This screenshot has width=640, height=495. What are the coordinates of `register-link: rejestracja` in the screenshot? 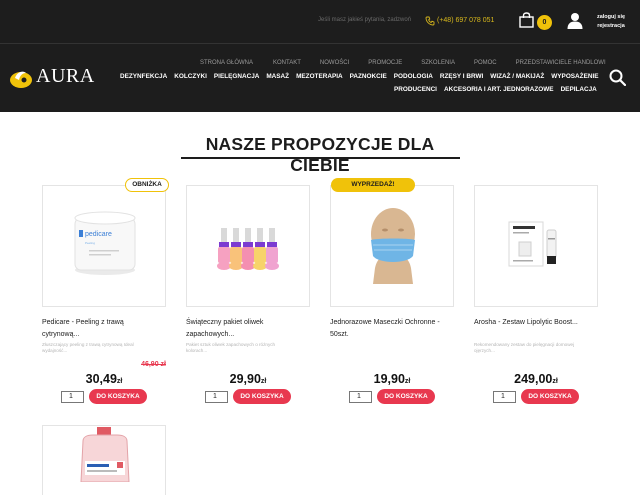 It's located at (611, 26).